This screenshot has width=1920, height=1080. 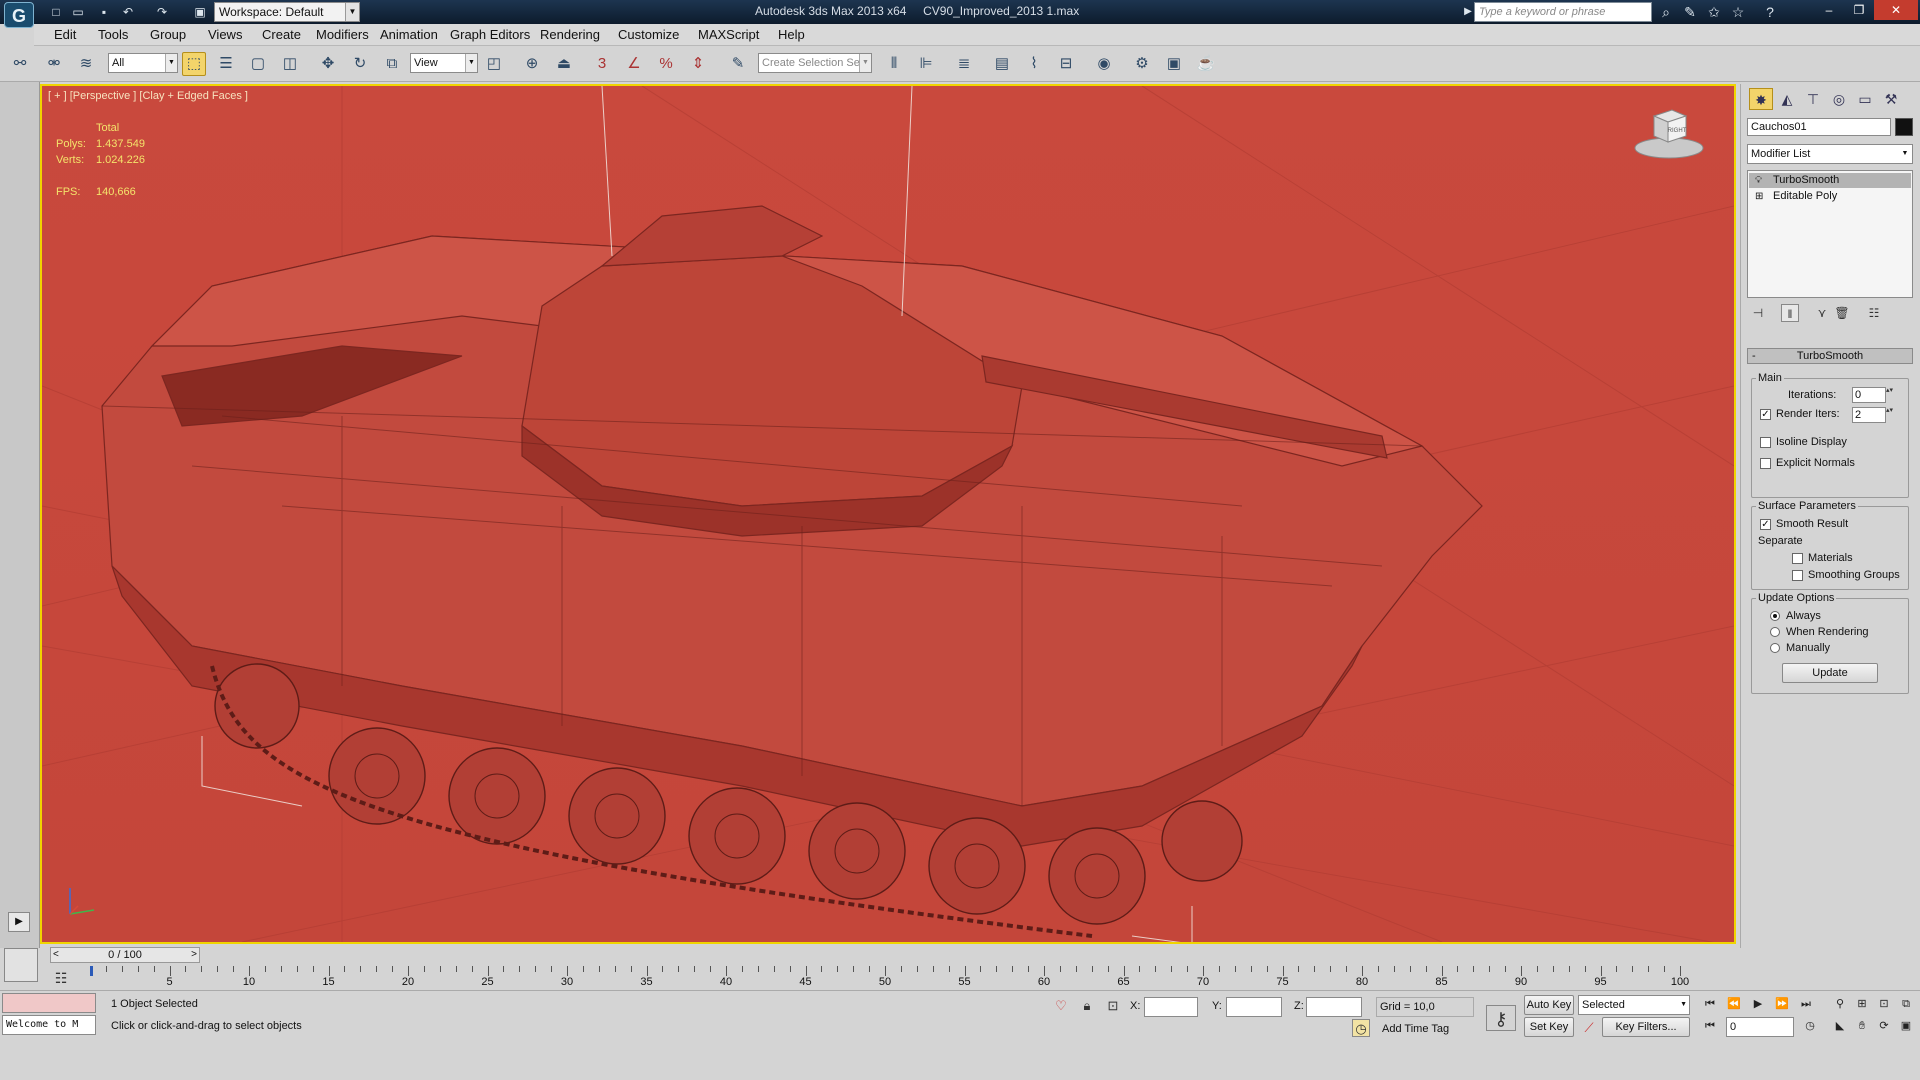 I want to click on object-color-swatch, so click(x=1904, y=127).